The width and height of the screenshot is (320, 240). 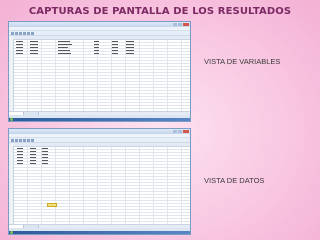 What do you see at coordinates (242, 61) in the screenshot?
I see `caption-variable-view: VISTA DE VARIABLES` at bounding box center [242, 61].